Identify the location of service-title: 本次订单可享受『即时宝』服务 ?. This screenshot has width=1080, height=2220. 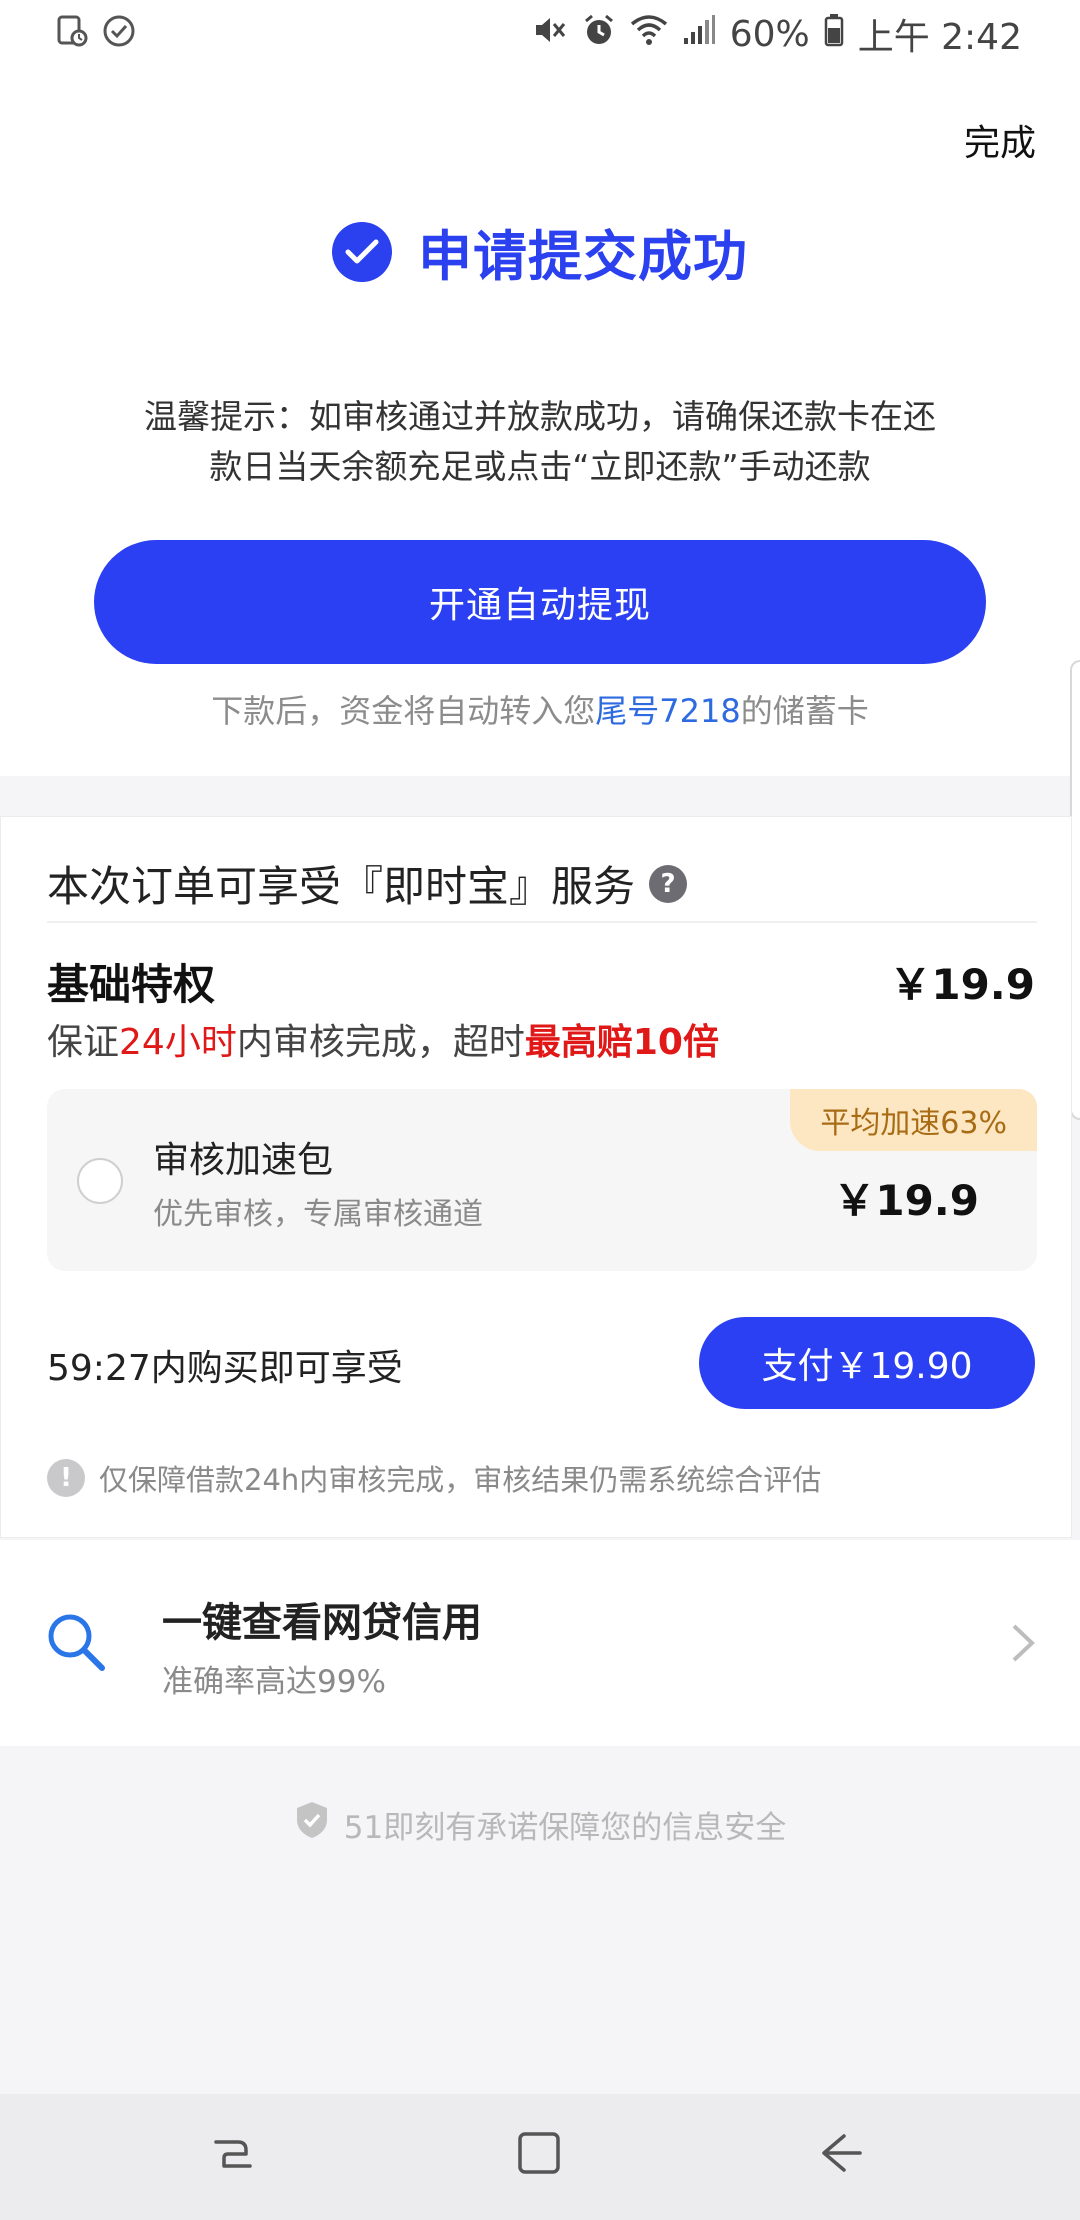
(367, 883).